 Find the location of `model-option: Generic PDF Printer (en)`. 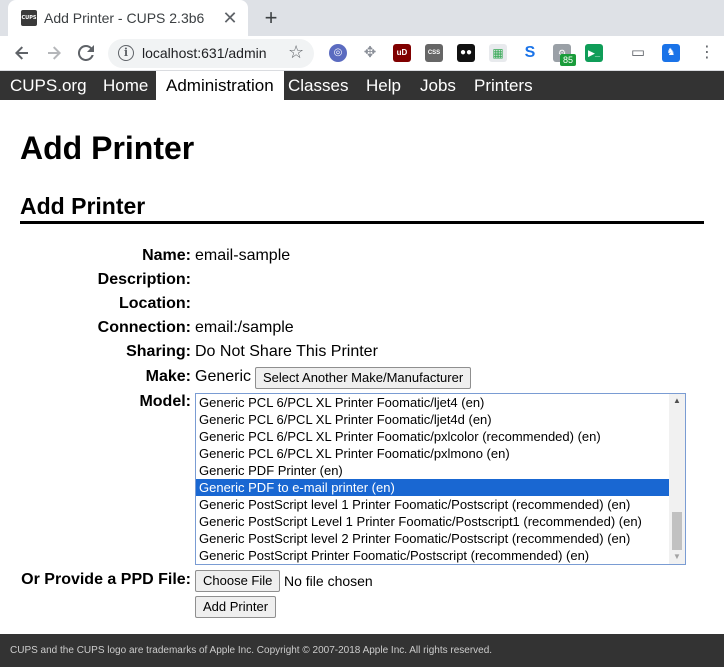

model-option: Generic PDF Printer (en) is located at coordinates (432, 470).